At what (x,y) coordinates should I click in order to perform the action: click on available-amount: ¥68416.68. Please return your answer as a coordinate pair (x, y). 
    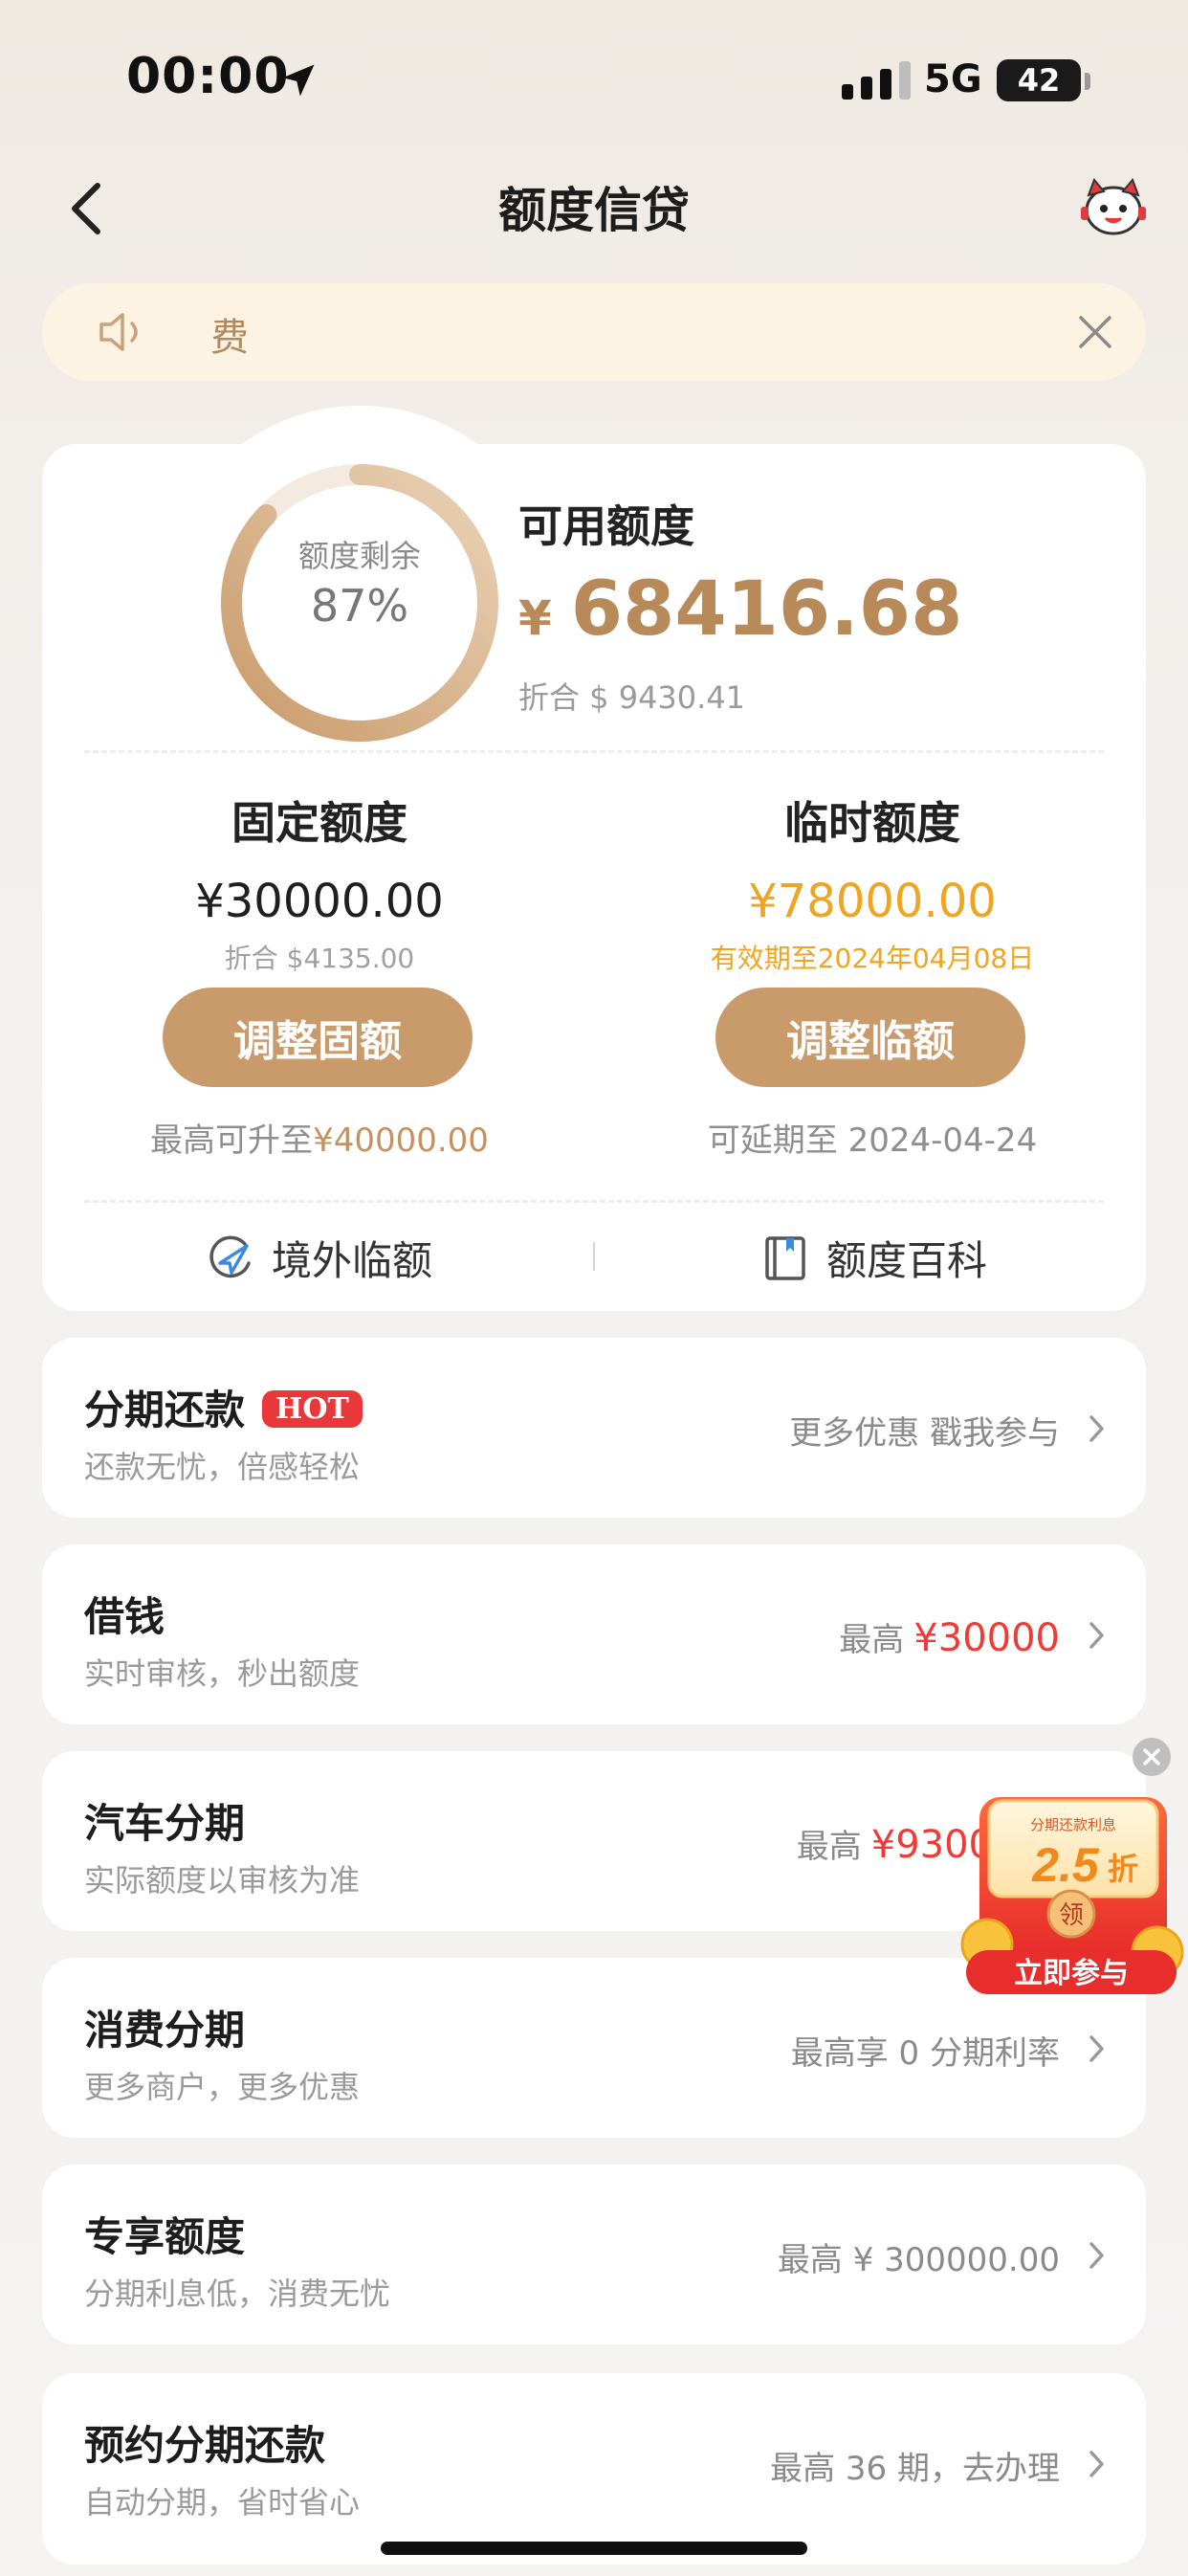
    Looking at the image, I should click on (740, 609).